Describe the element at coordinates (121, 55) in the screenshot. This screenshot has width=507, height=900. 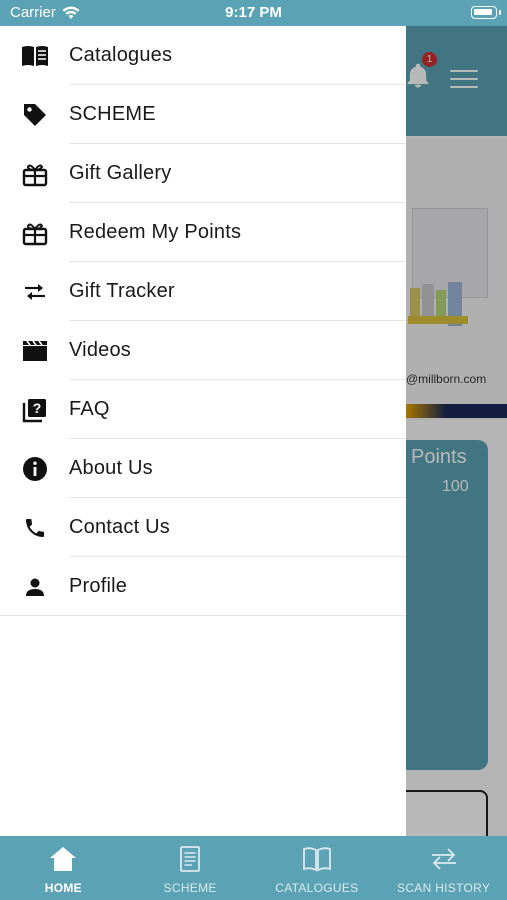
I see `drawer-item-label: Catalogues` at that location.